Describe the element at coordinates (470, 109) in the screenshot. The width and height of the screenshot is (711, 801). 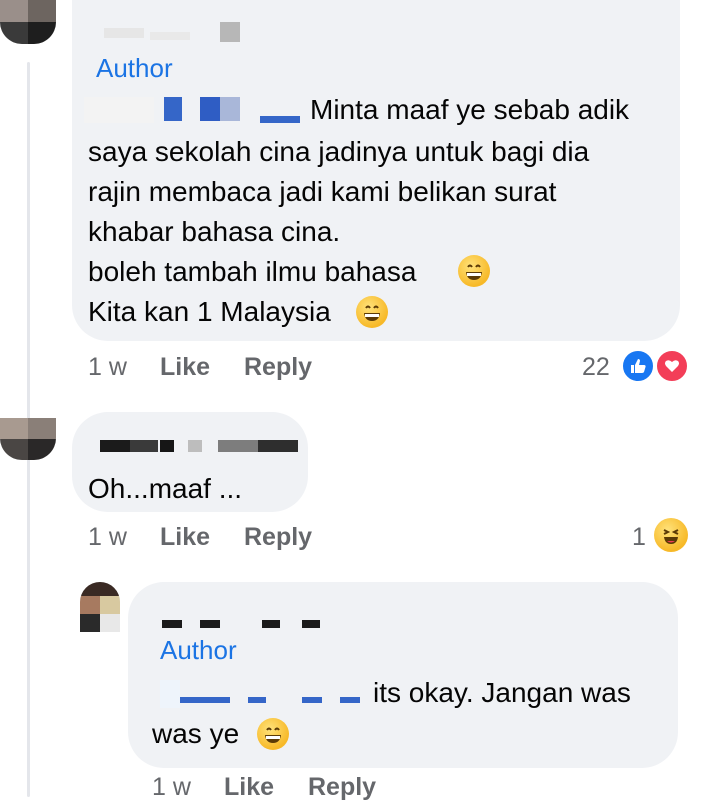
I see `comment-text: Minta maaf ye sebab adik` at that location.